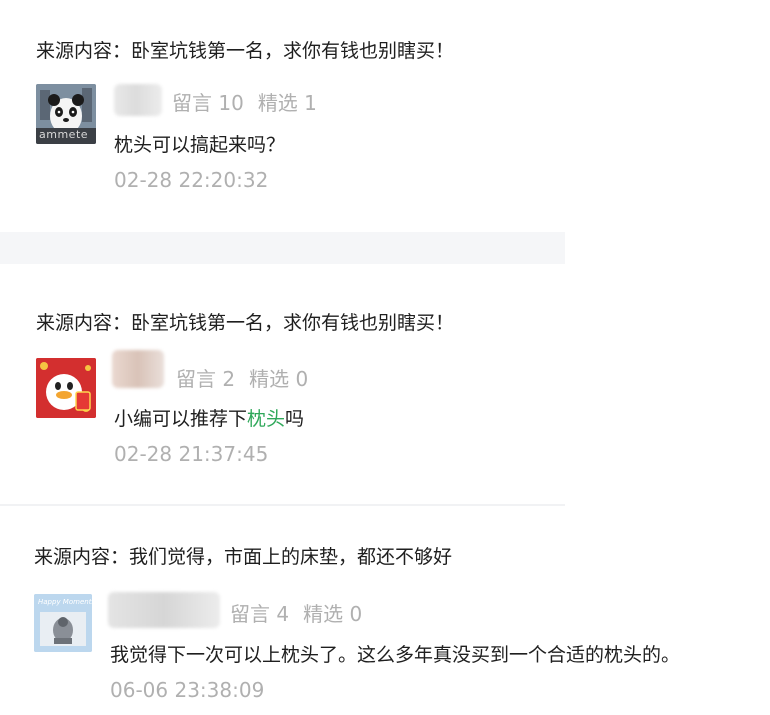 The height and width of the screenshot is (715, 770). What do you see at coordinates (181, 419) in the screenshot?
I see `comment-text-main: 小编可以推荐下` at bounding box center [181, 419].